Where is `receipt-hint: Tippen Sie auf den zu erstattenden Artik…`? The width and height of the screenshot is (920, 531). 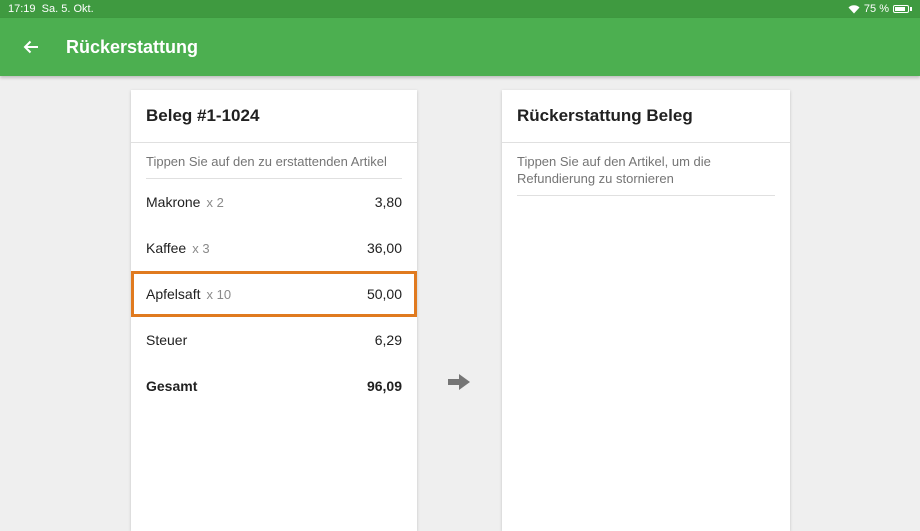
receipt-hint: Tippen Sie auf den zu erstattenden Artik… is located at coordinates (274, 161).